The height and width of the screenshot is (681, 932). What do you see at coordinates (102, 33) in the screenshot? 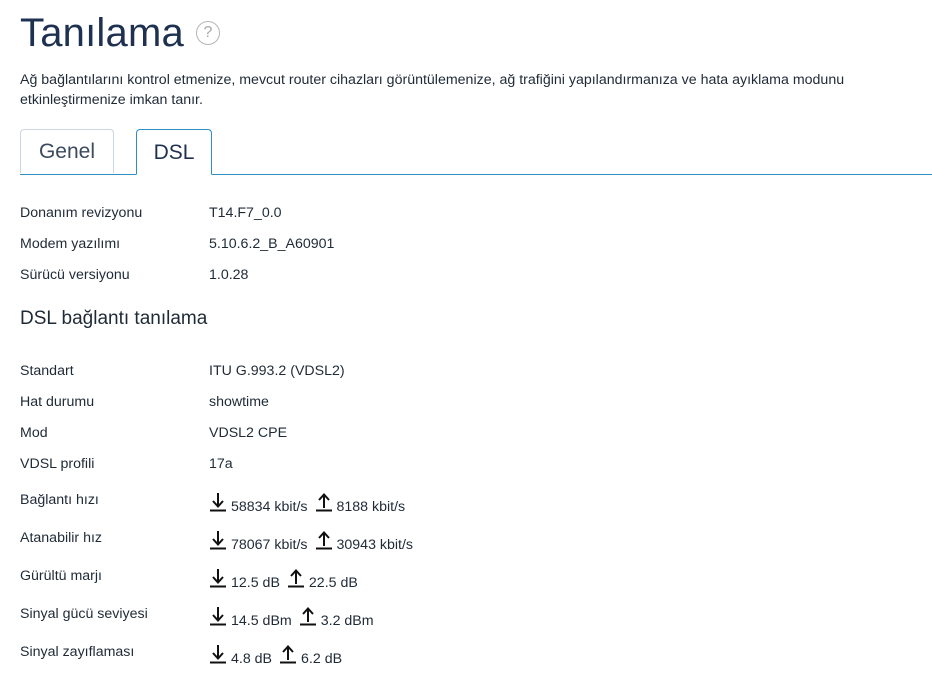
I see `page-title: Tanılama` at bounding box center [102, 33].